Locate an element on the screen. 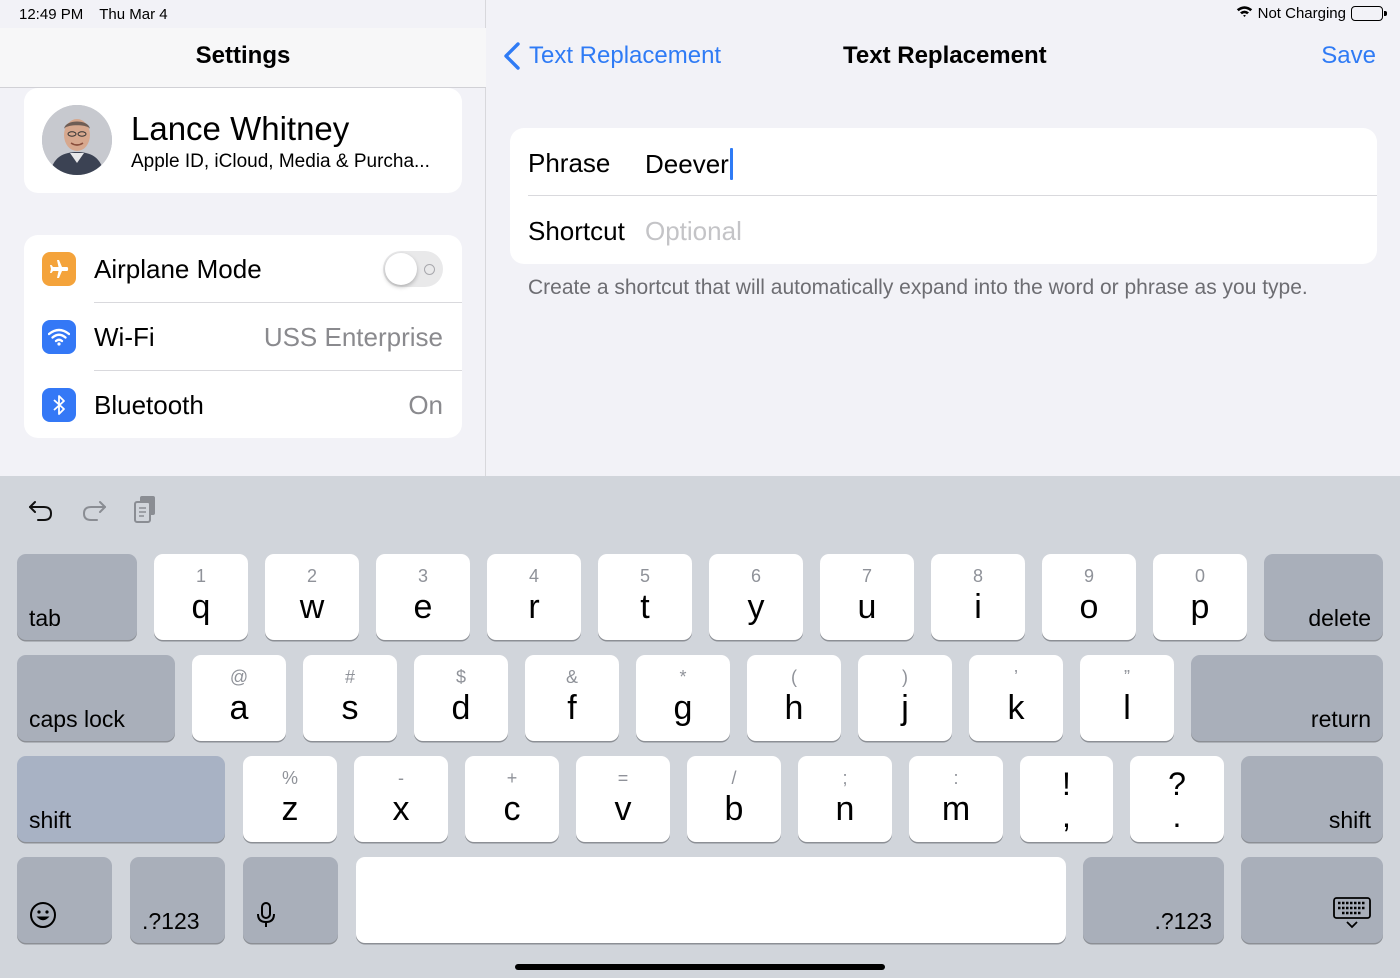  key-z: % z is located at coordinates (290, 799).